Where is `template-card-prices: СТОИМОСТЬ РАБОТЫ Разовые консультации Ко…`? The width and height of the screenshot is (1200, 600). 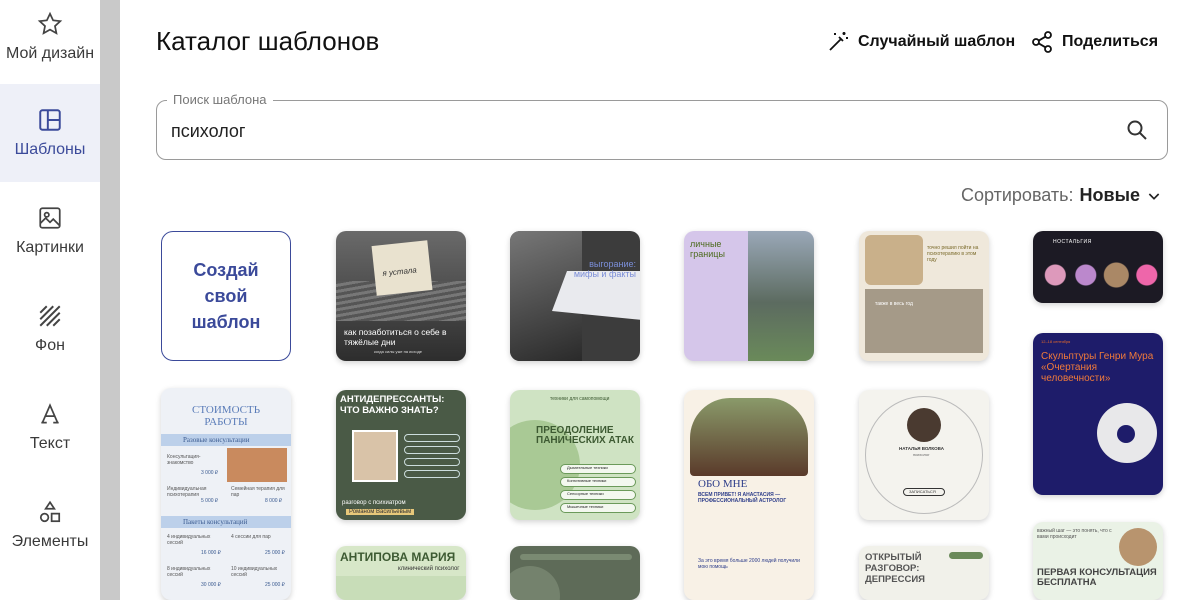
template-card-prices: СТОИМОСТЬ РАБОТЫ Разовые консультации Ко… is located at coordinates (226, 494).